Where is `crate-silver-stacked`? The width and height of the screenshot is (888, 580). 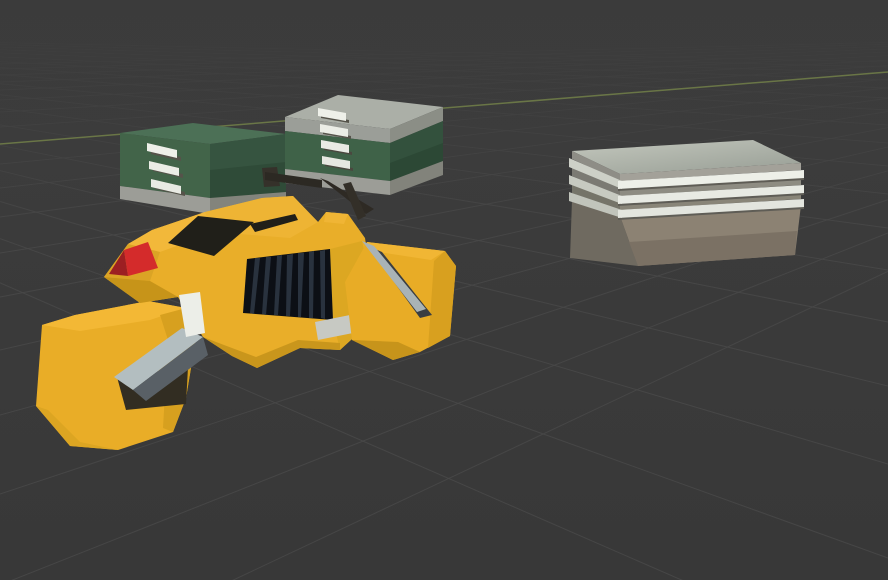
crate-silver-stacked is located at coordinates (686, 203).